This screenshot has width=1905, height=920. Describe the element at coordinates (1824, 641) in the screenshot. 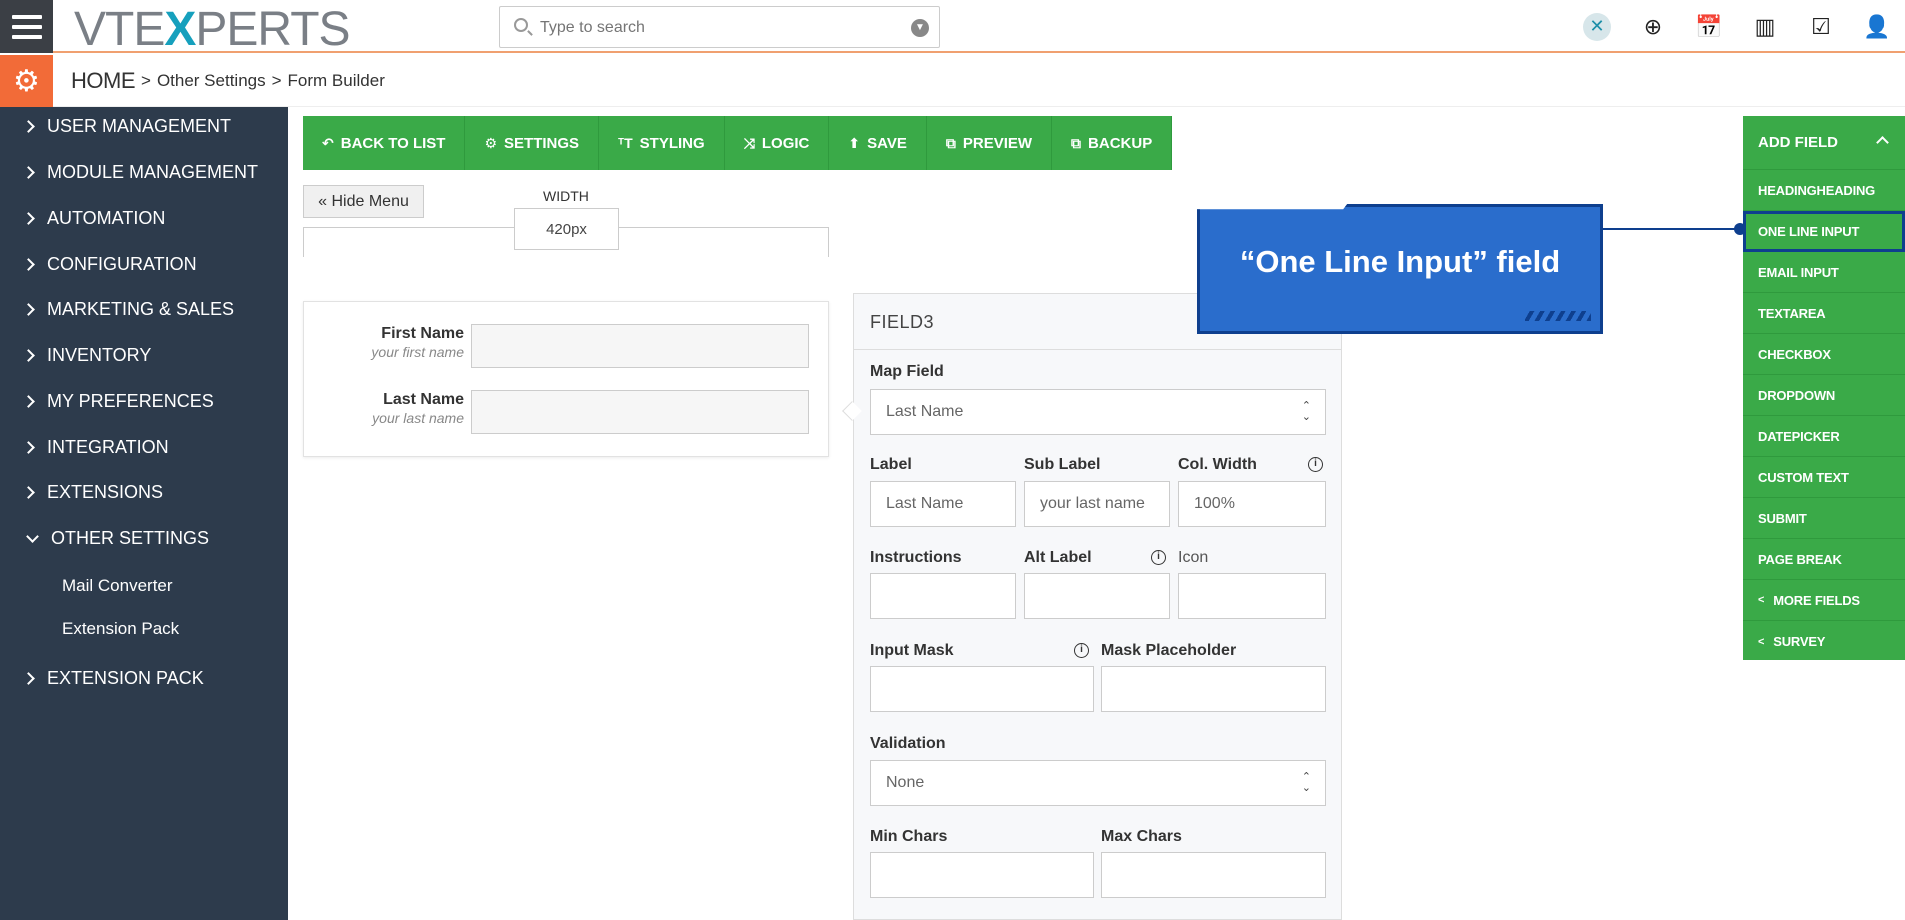

I see `add-field-survey: < SURVEY` at that location.